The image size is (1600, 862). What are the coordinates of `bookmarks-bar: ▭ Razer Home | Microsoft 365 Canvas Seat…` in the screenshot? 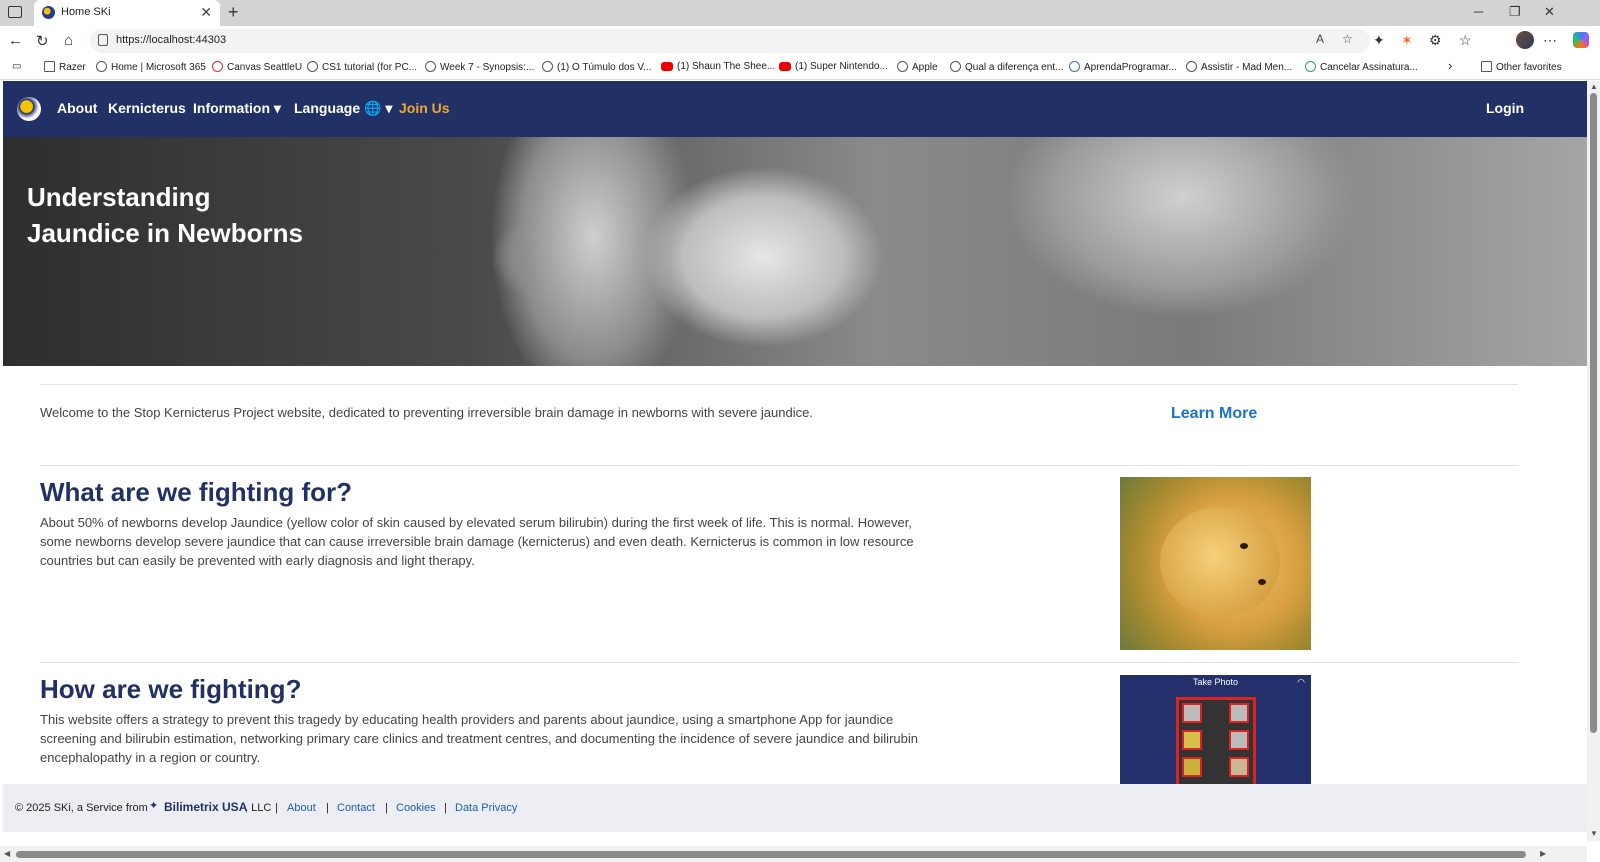 It's located at (800, 68).